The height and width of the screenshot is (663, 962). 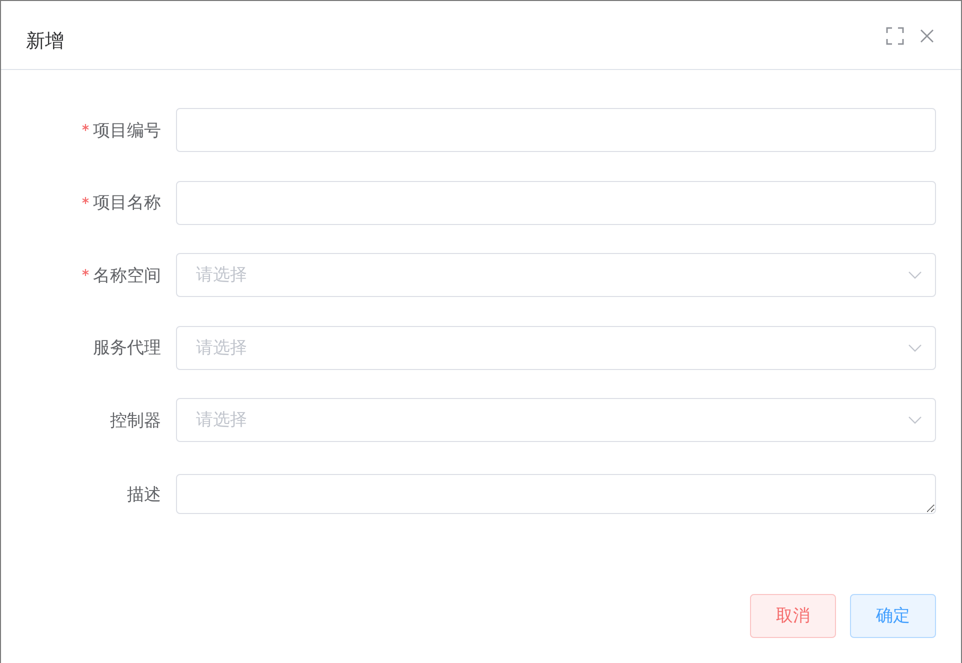 What do you see at coordinates (127, 275) in the screenshot?
I see `field-label: 名称空间` at bounding box center [127, 275].